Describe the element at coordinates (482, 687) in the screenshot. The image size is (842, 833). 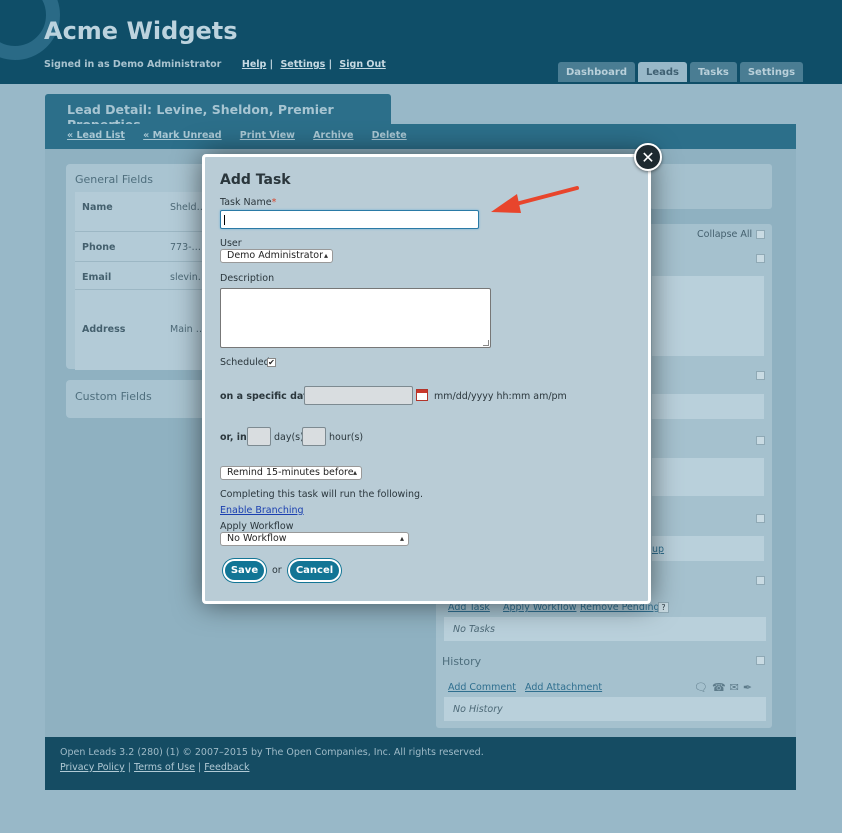
I see `add-comment-link: Add Comment` at that location.